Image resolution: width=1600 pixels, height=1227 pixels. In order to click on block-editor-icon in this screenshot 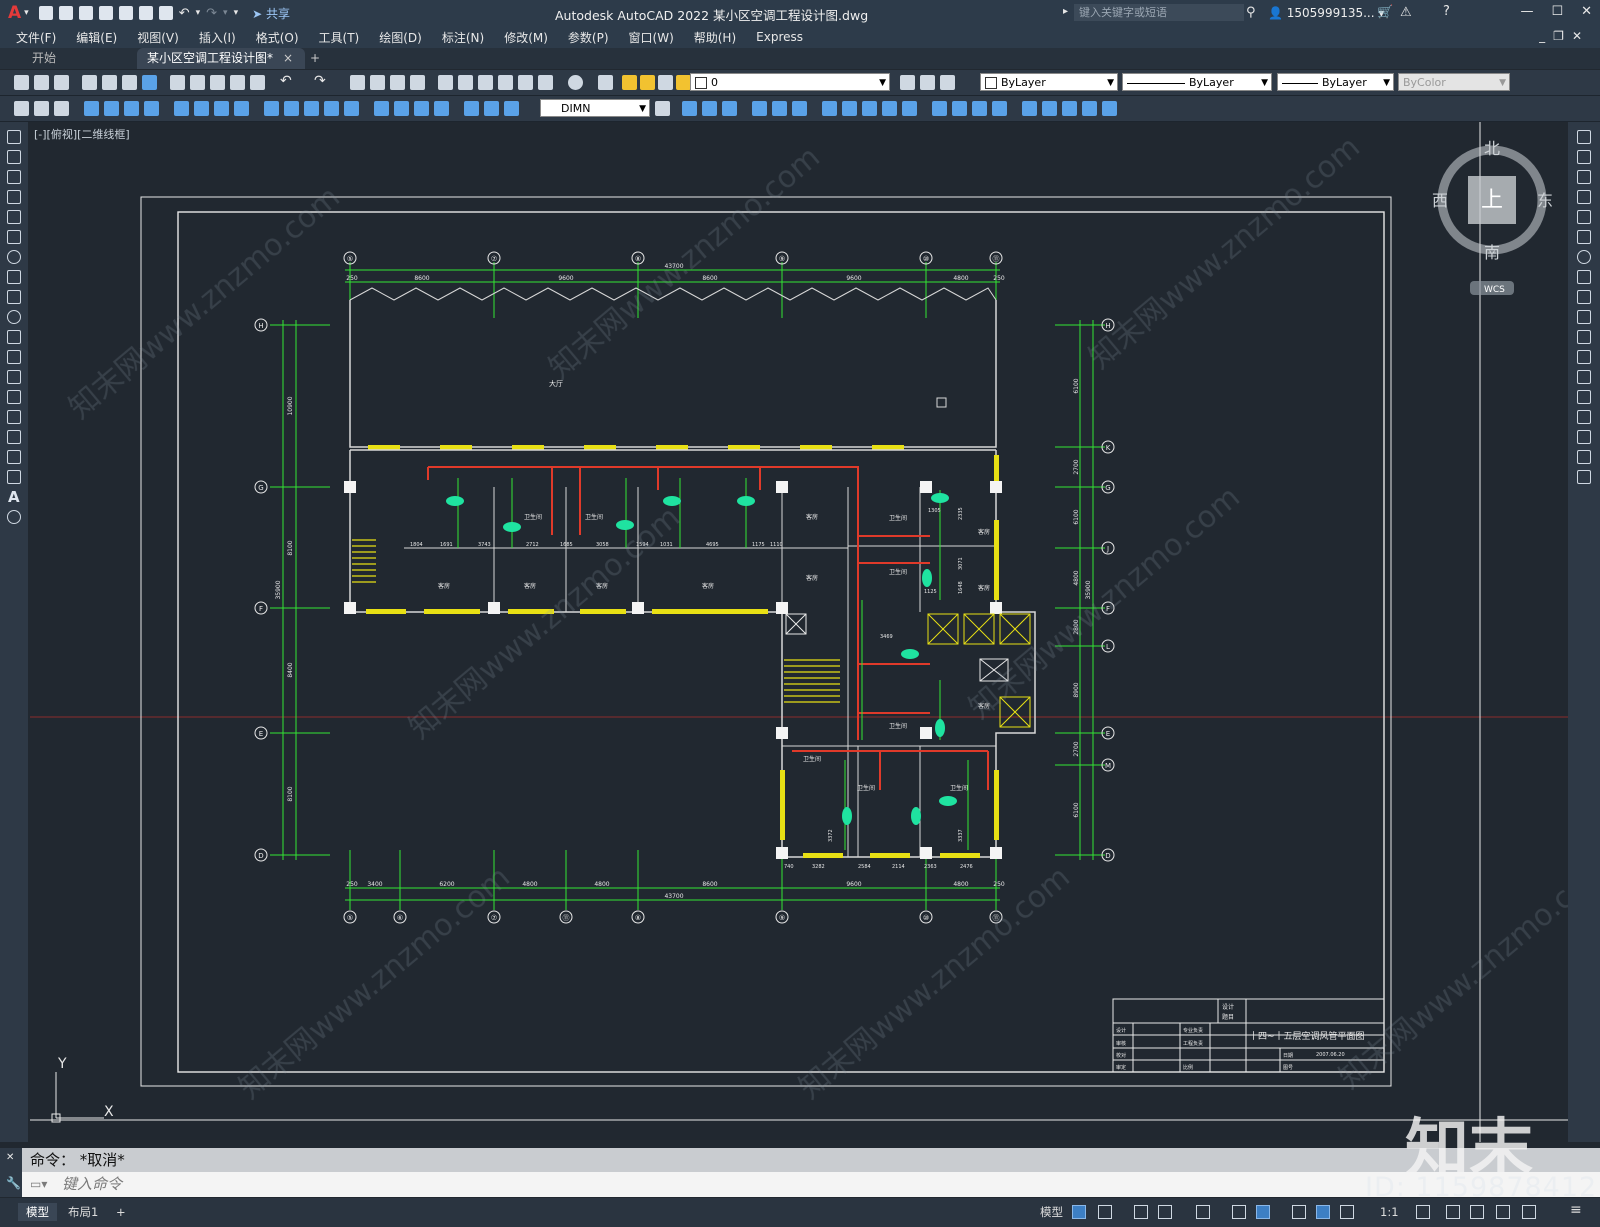, I will do `click(257, 82)`.